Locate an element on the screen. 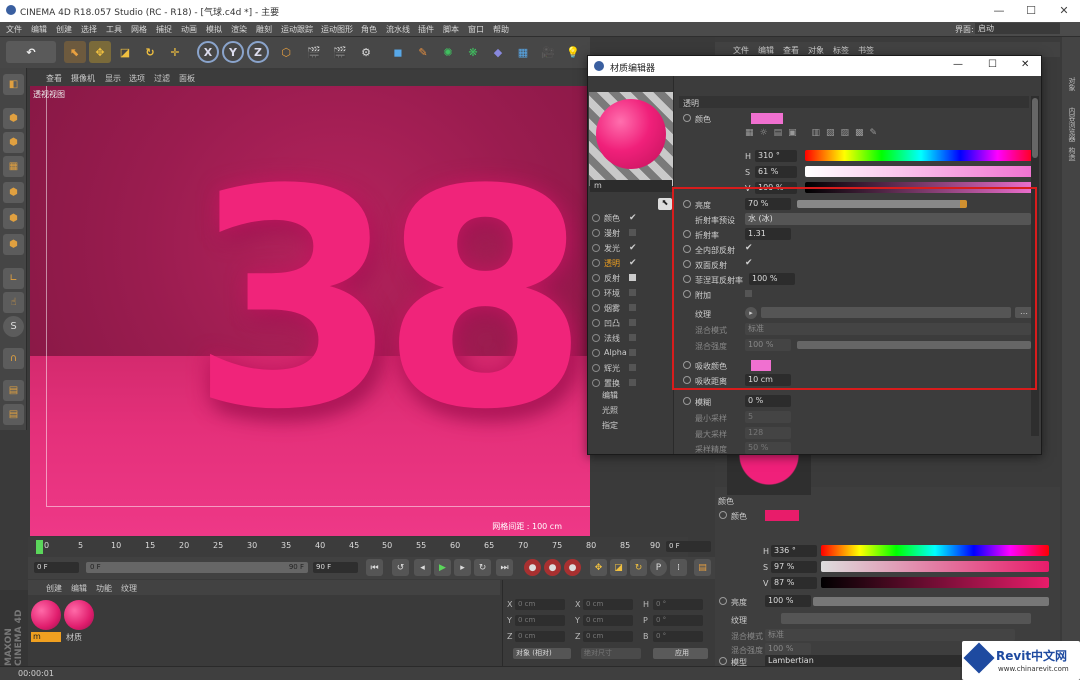  rotate-tool-icon: ↻ is located at coordinates (150, 52).